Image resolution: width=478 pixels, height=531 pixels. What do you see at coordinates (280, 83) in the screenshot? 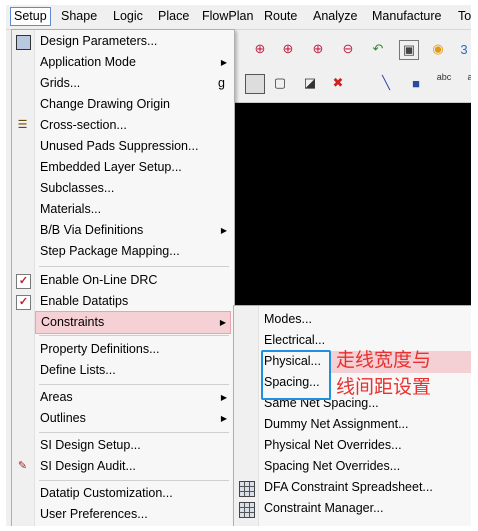
I see `shape-round-icon: ▢` at bounding box center [280, 83].